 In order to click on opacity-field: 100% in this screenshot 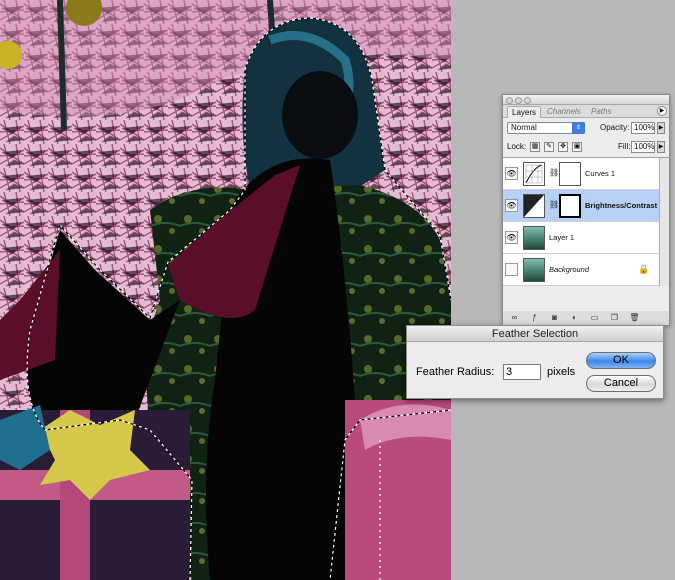, I will do `click(643, 128)`.